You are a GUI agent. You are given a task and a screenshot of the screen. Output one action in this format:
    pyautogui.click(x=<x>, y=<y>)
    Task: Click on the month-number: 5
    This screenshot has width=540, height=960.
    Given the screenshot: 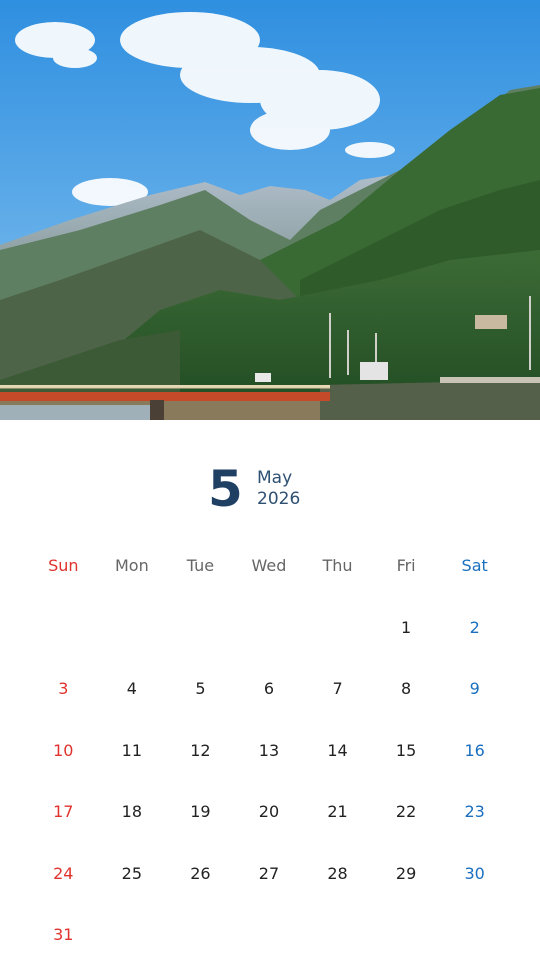 What is the action you would take?
    pyautogui.click(x=225, y=489)
    